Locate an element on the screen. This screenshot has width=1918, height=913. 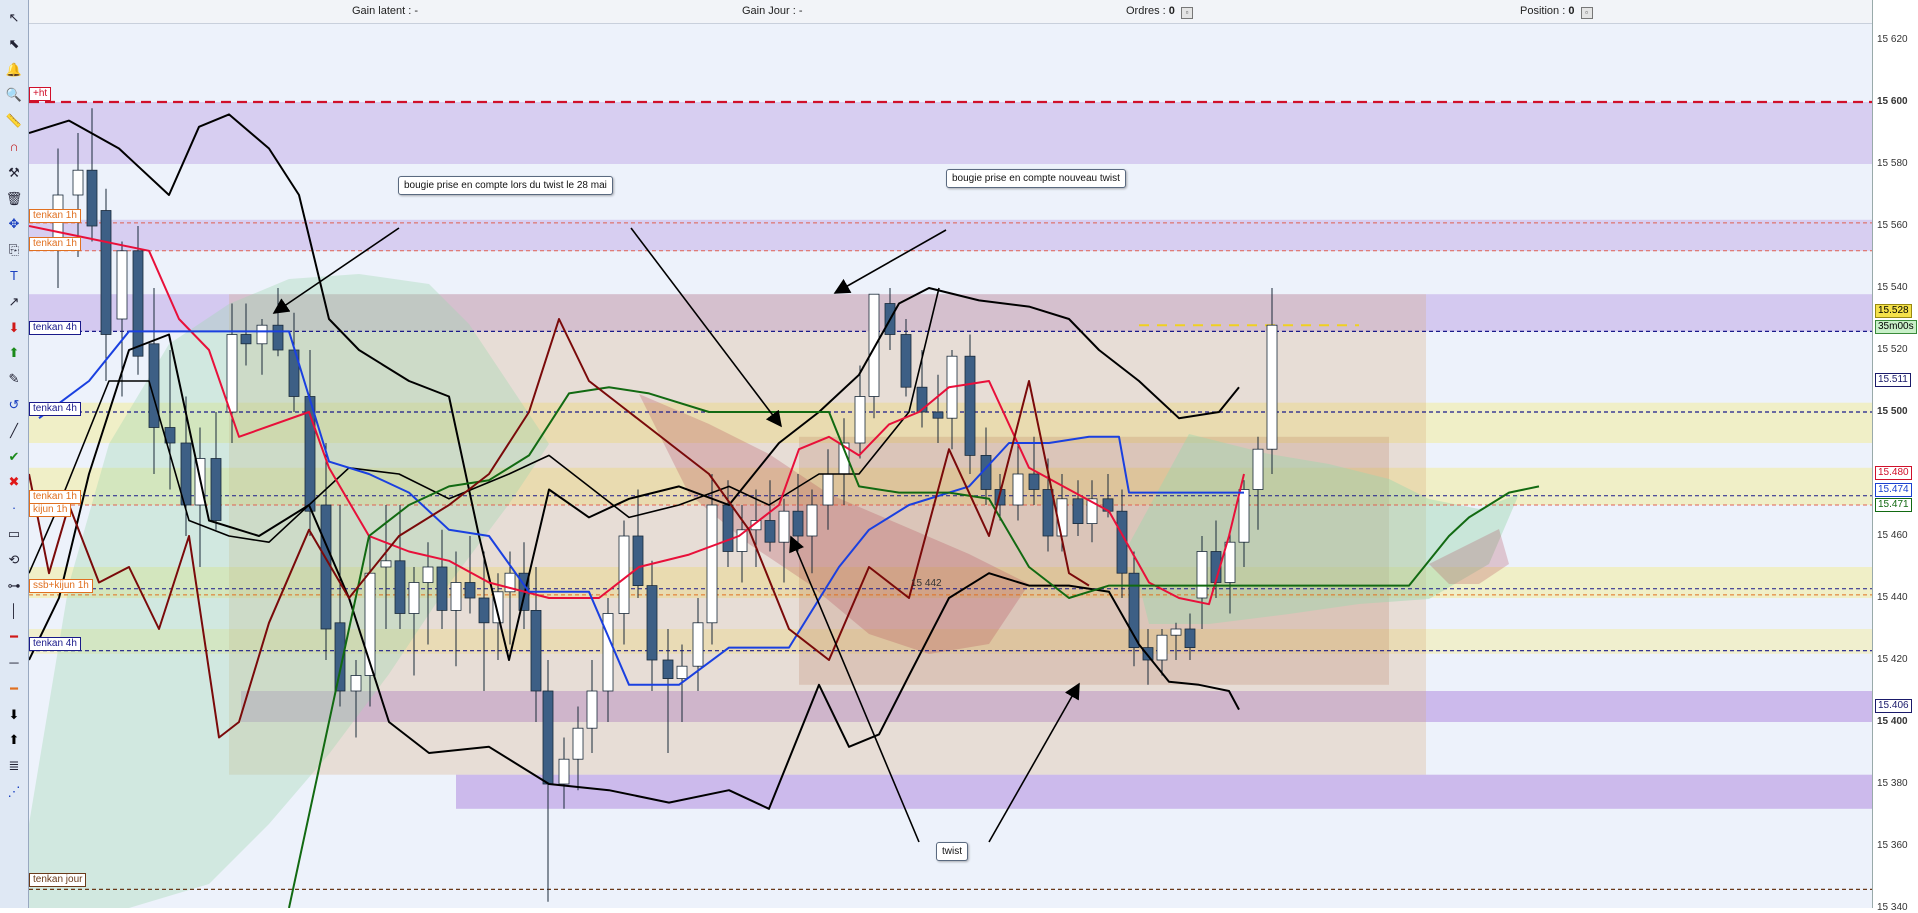
axis-tick-label: 15 400 is located at coordinates (1892, 721).